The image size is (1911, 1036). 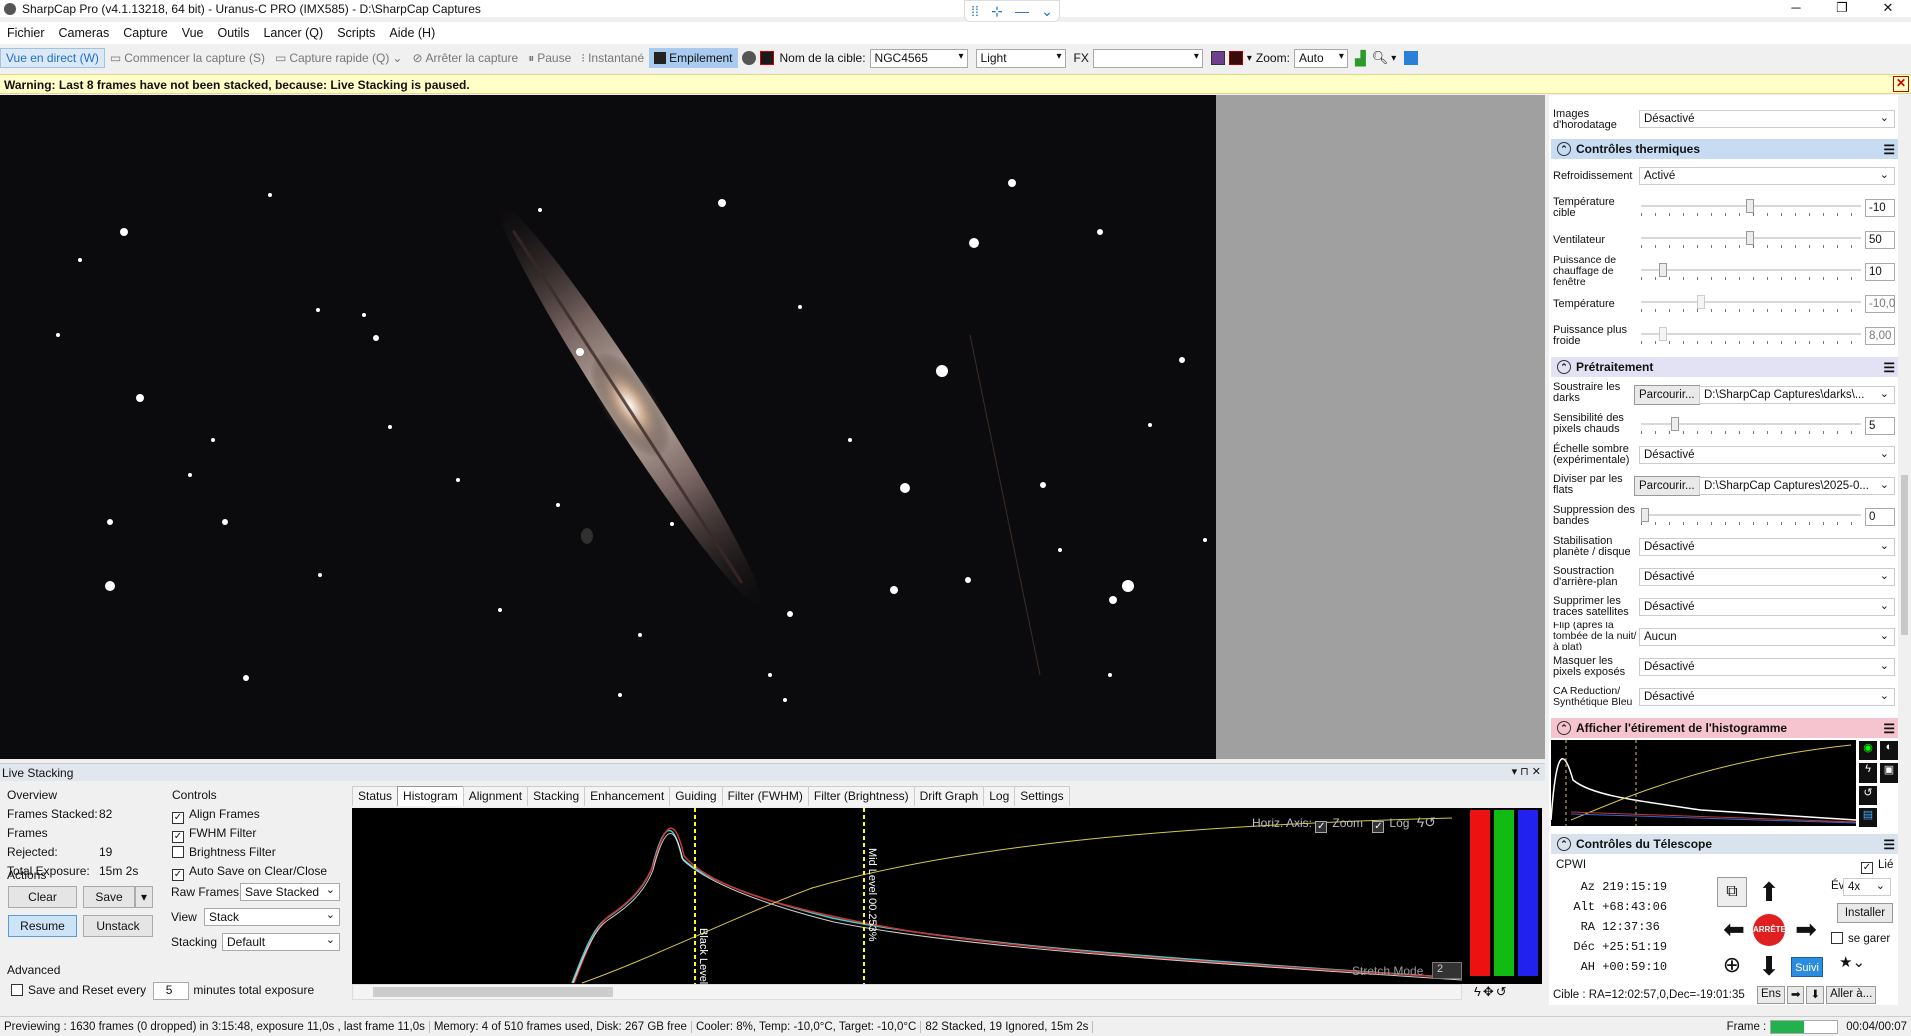 What do you see at coordinates (1734, 930) in the screenshot?
I see `arrow-left-icon: ⬅` at bounding box center [1734, 930].